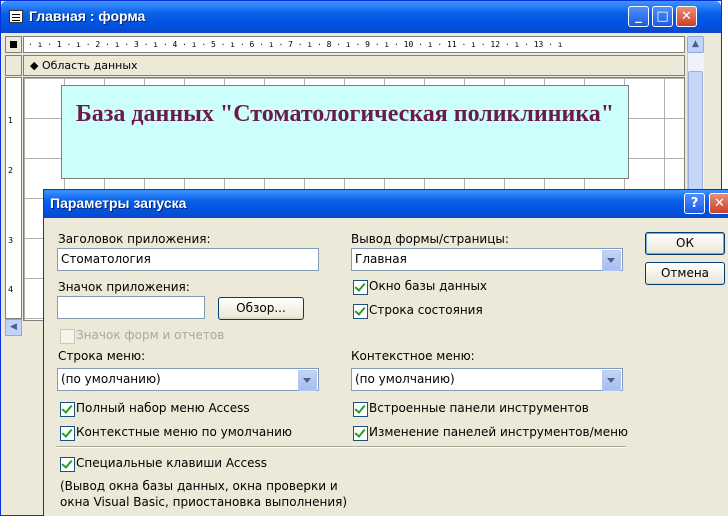 The width and height of the screenshot is (728, 516). I want to click on section-bar-detail: ◆ Область данных, so click(354, 65).